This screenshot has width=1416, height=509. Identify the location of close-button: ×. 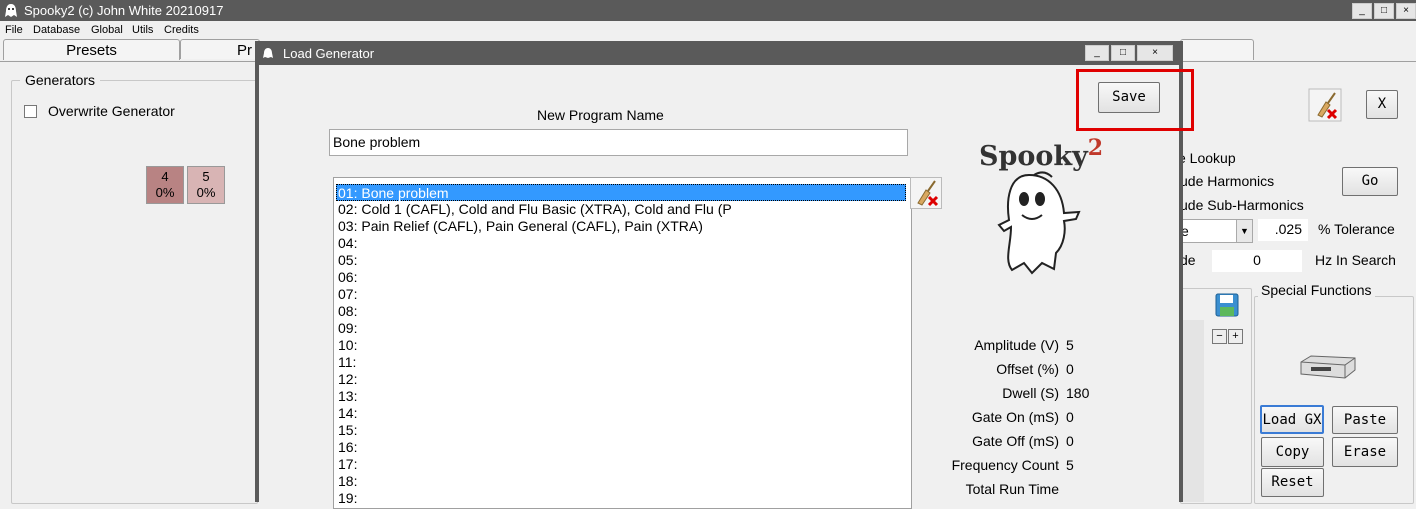
(1406, 11).